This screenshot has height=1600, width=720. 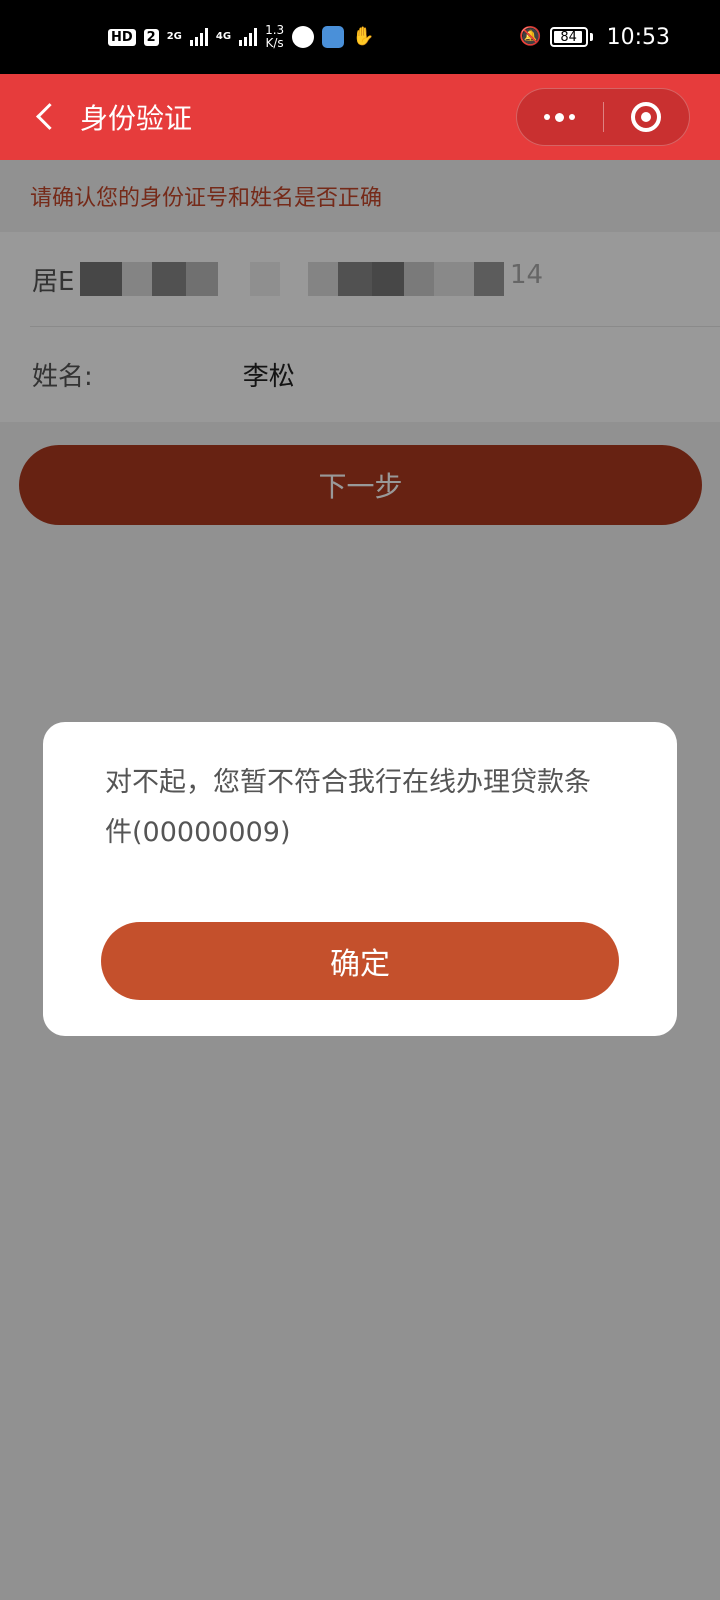 I want to click on status-bar: HD 2 2G 4G 1.3 K/s ✋ 🔕 84 10:53, so click(x=360, y=37).